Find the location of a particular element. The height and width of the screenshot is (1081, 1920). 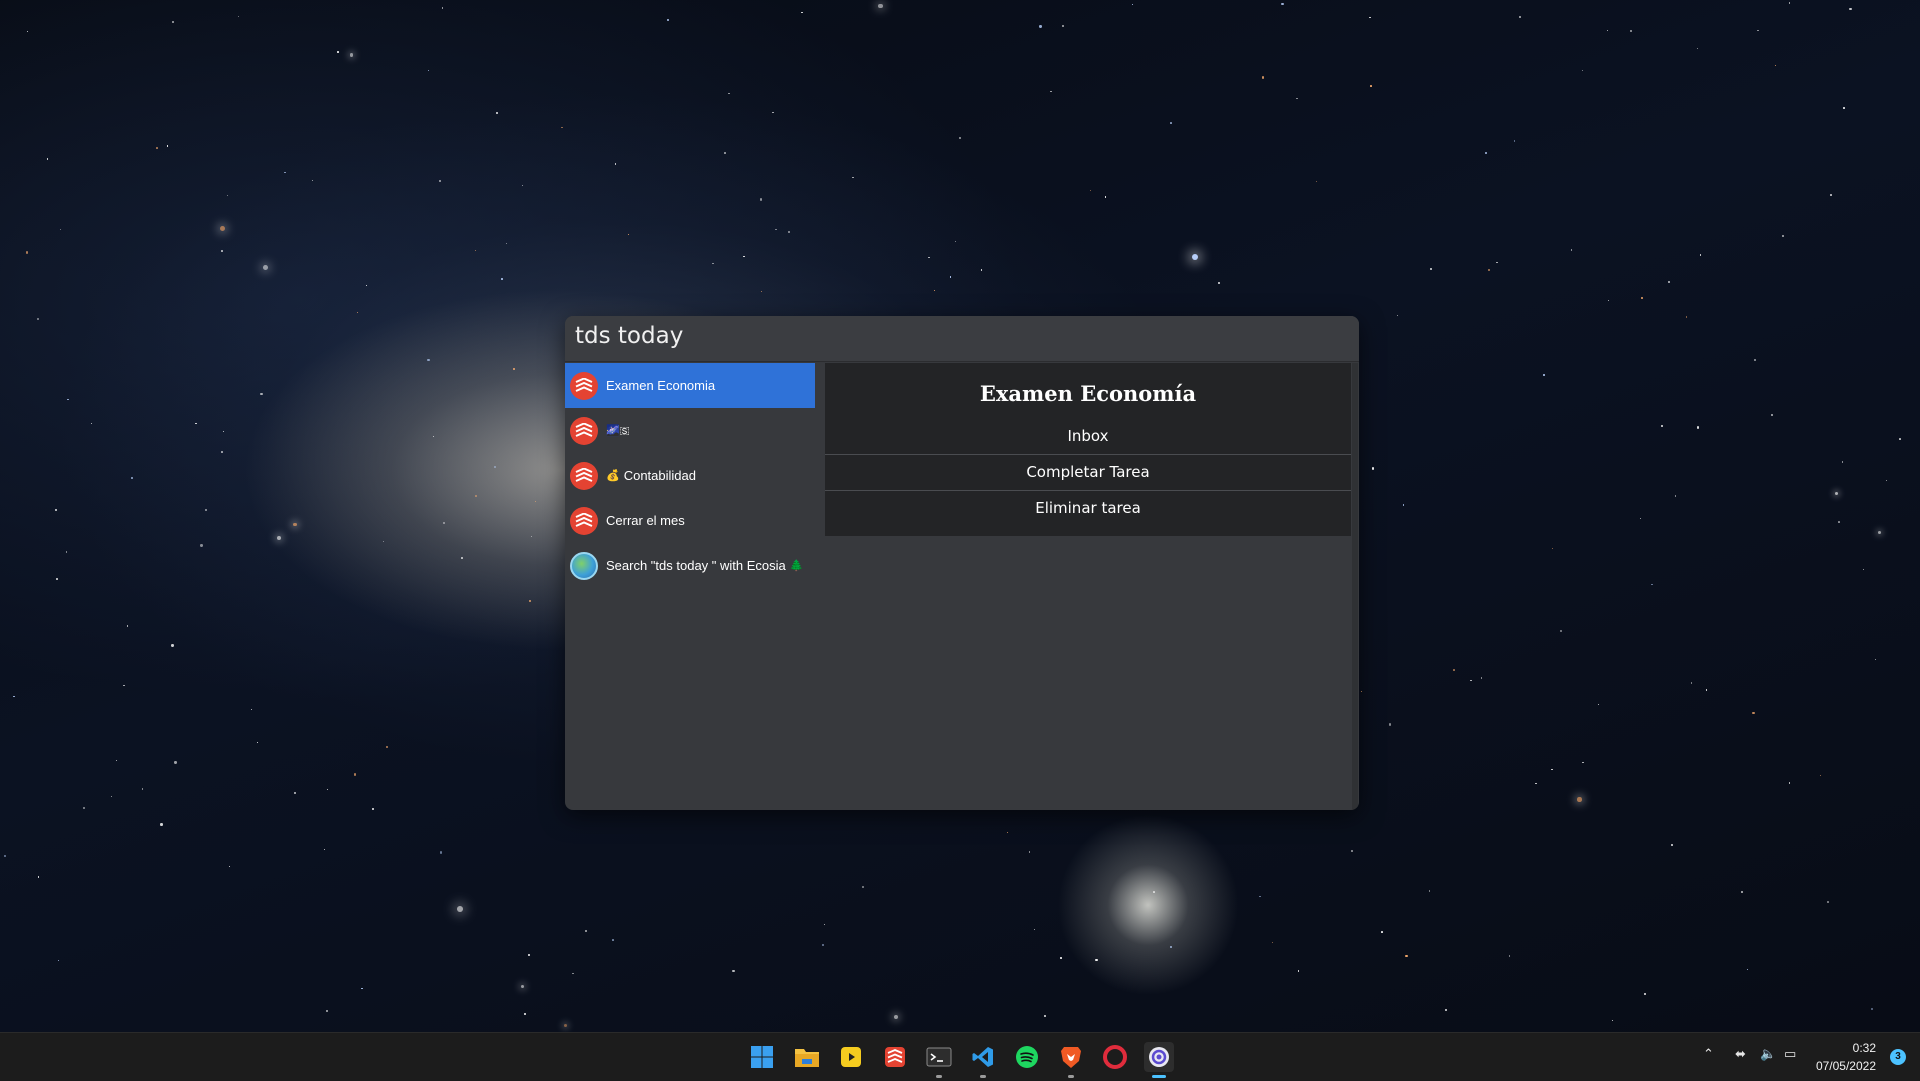

active-indicator is located at coordinates (1159, 1076).